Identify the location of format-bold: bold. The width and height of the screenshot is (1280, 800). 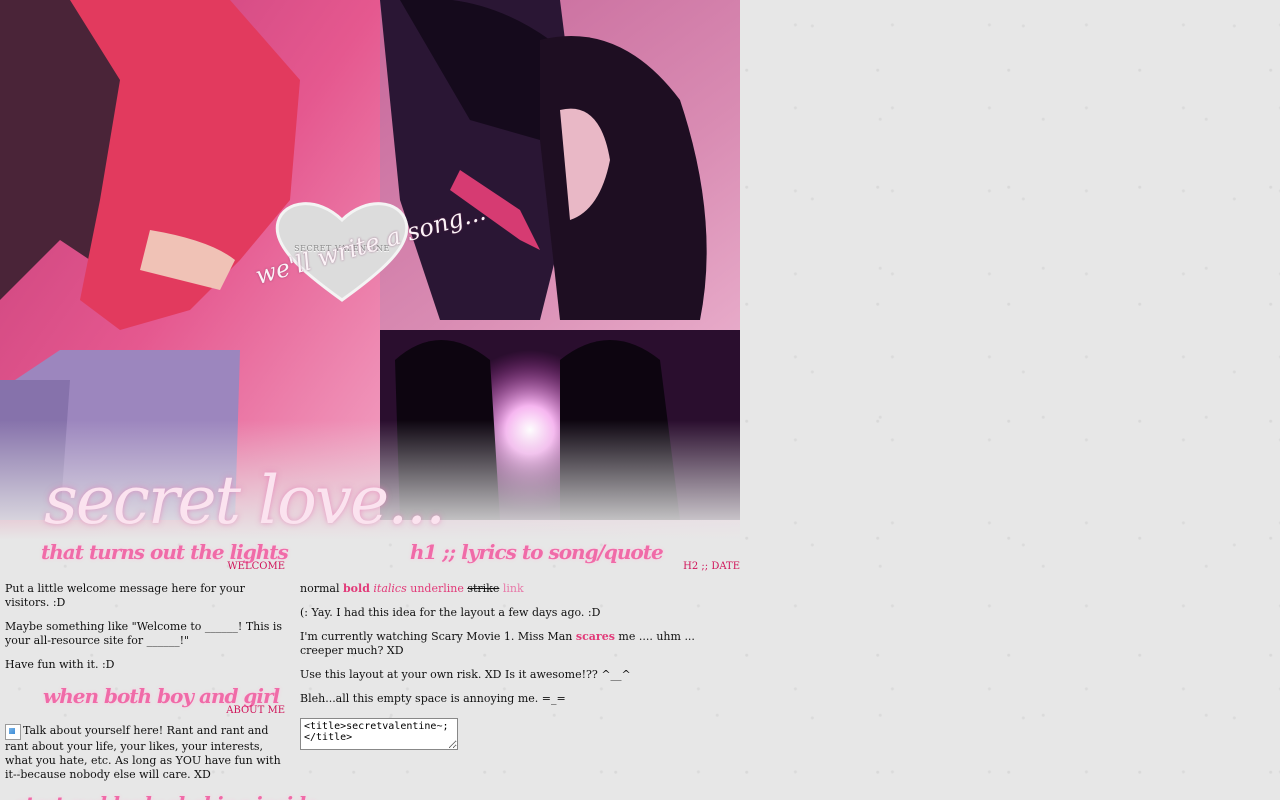
(356, 588).